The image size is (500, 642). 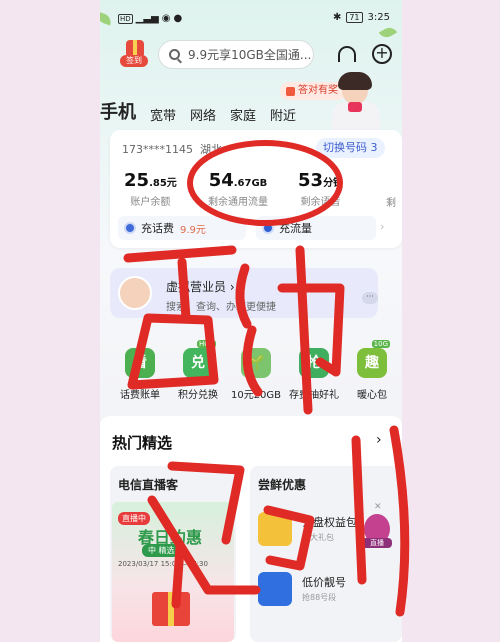 What do you see at coordinates (391, 203) in the screenshot?
I see `stat-more: 剩` at bounding box center [391, 203].